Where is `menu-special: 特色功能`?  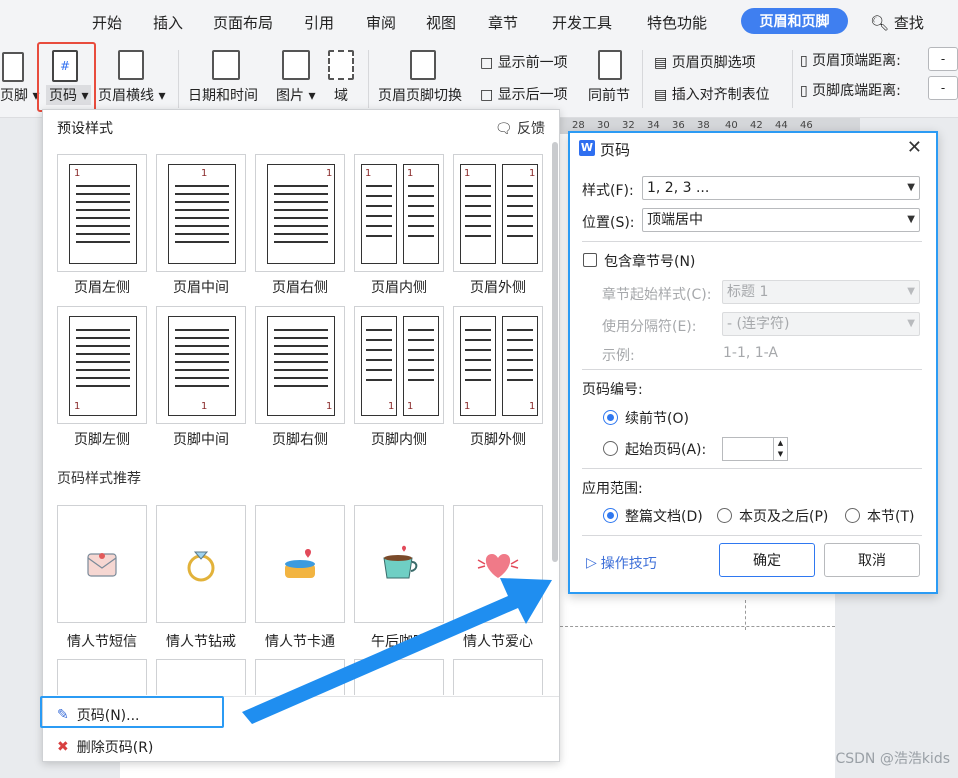
menu-special: 特色功能 is located at coordinates (677, 22).